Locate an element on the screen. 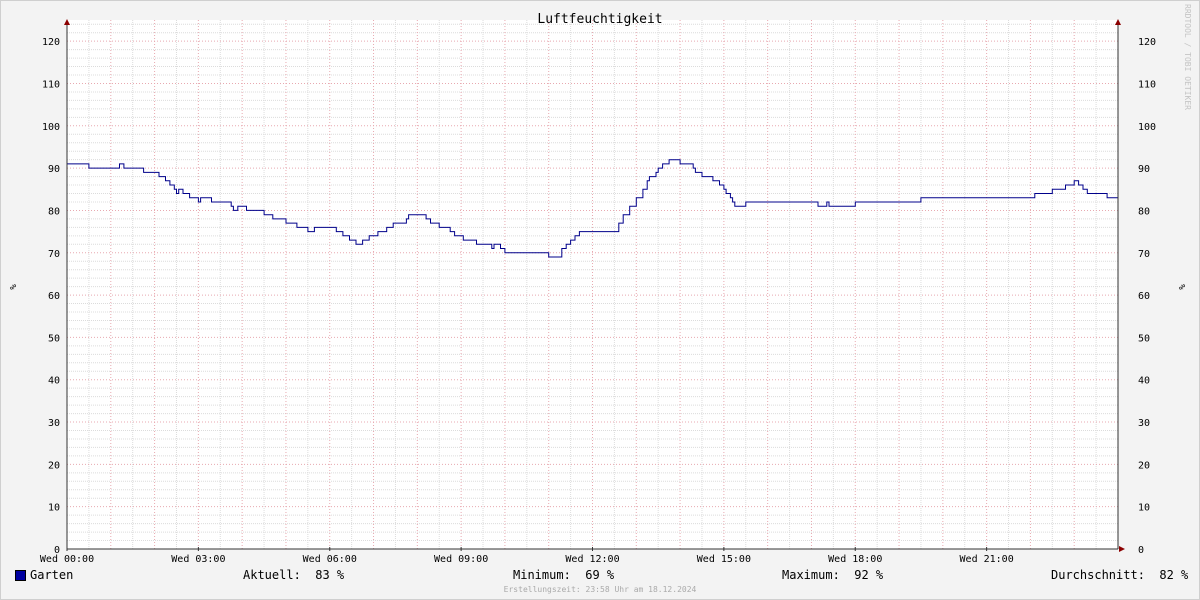 Image resolution: width=1200 pixels, height=600 pixels. chart-title: Luftfeuchtigkeit is located at coordinates (599, 19).